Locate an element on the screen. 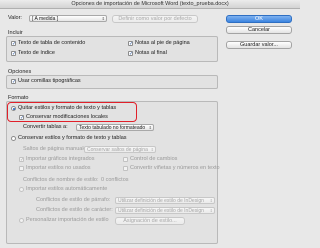 Image resolution: width=320 pixels, height=248 pixels. convert-tables-select: Texto tabulado no formateado ⇕ is located at coordinates (115, 127).